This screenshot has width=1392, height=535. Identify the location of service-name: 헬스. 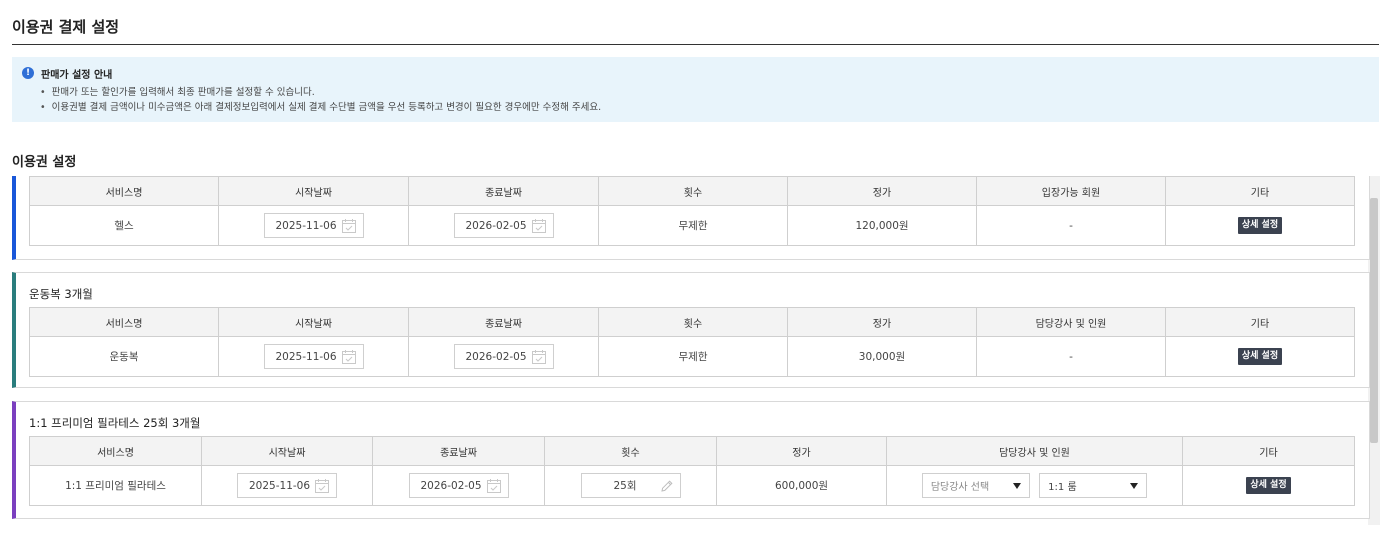
(124, 225).